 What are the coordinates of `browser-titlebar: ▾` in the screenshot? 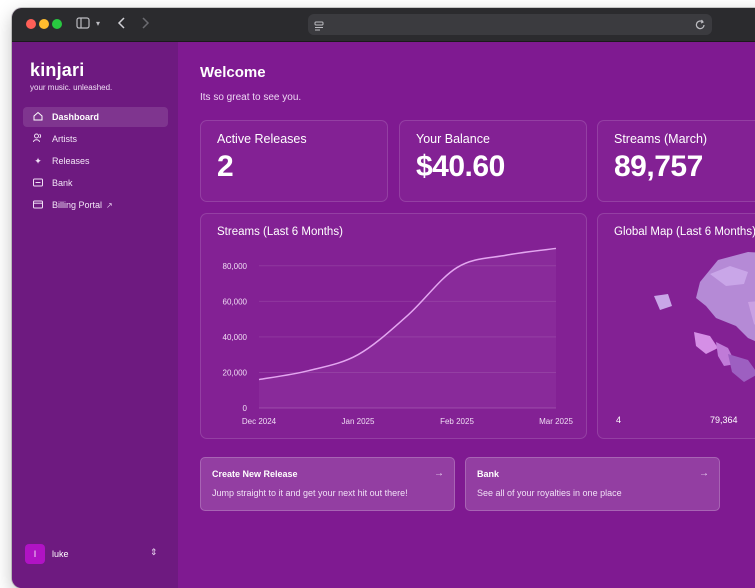 It's located at (383, 25).